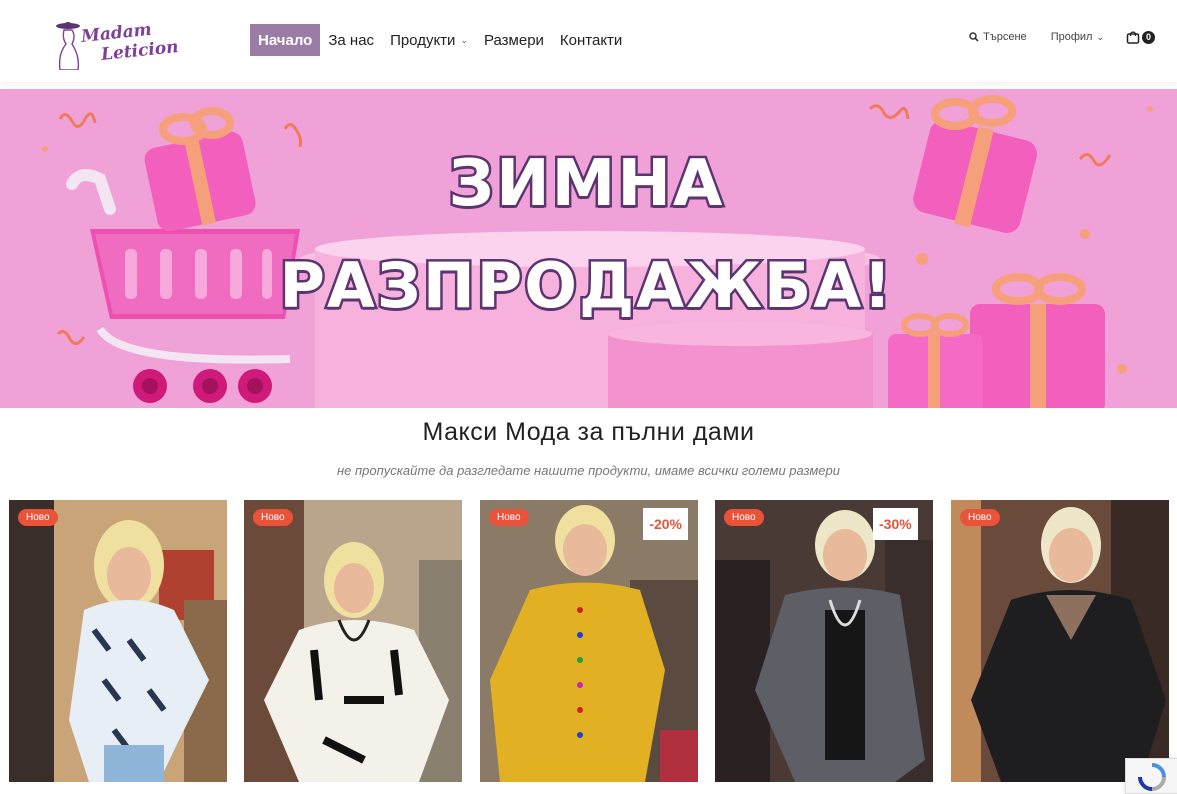 The height and width of the screenshot is (794, 1177). I want to click on recaptcha-badge, so click(1151, 776).